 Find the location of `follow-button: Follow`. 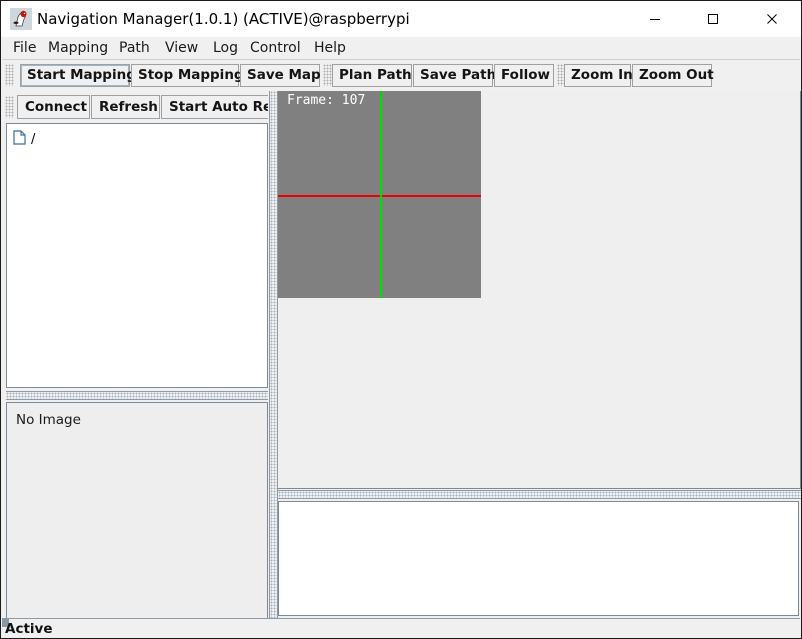

follow-button: Follow is located at coordinates (524, 75).